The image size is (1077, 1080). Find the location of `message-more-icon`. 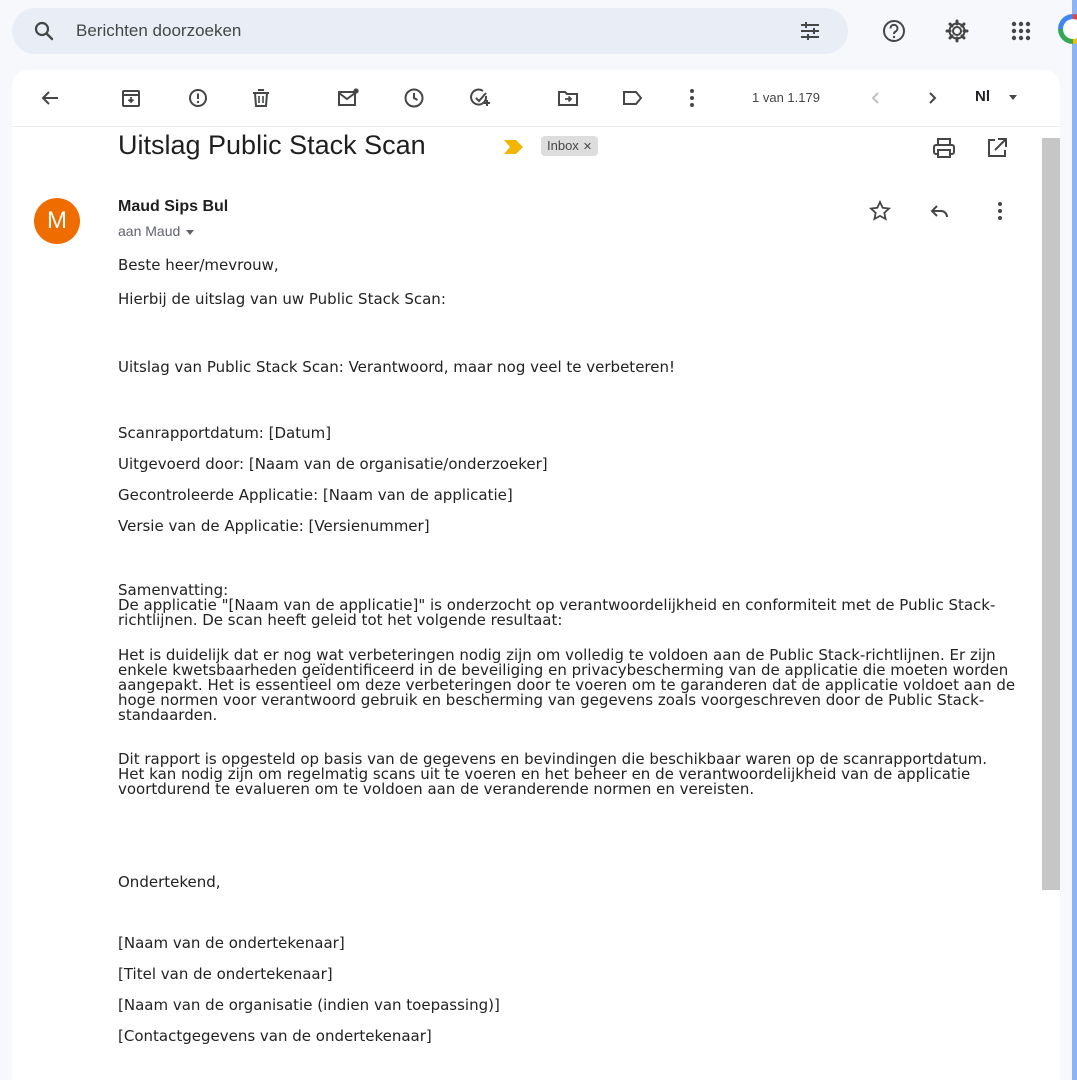

message-more-icon is located at coordinates (1000, 213).